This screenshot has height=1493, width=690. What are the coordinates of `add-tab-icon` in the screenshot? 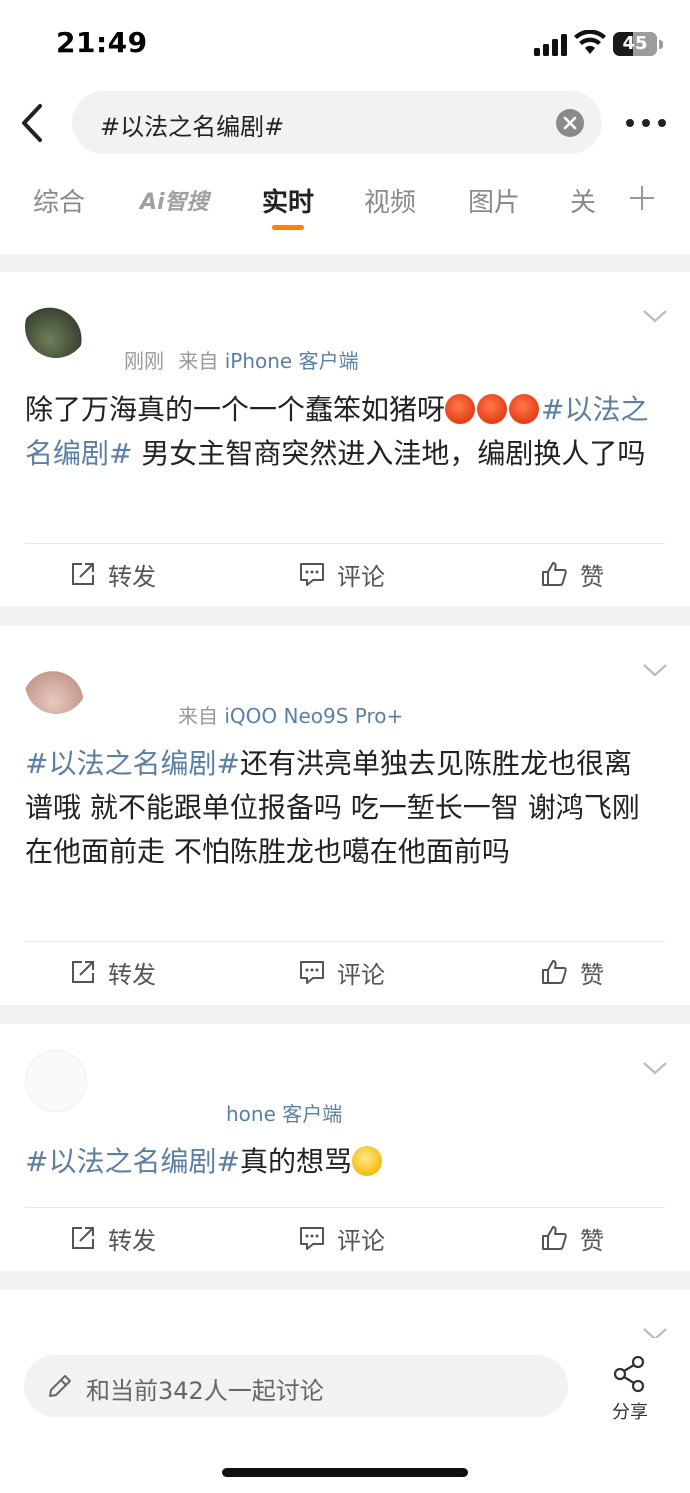 It's located at (642, 198).